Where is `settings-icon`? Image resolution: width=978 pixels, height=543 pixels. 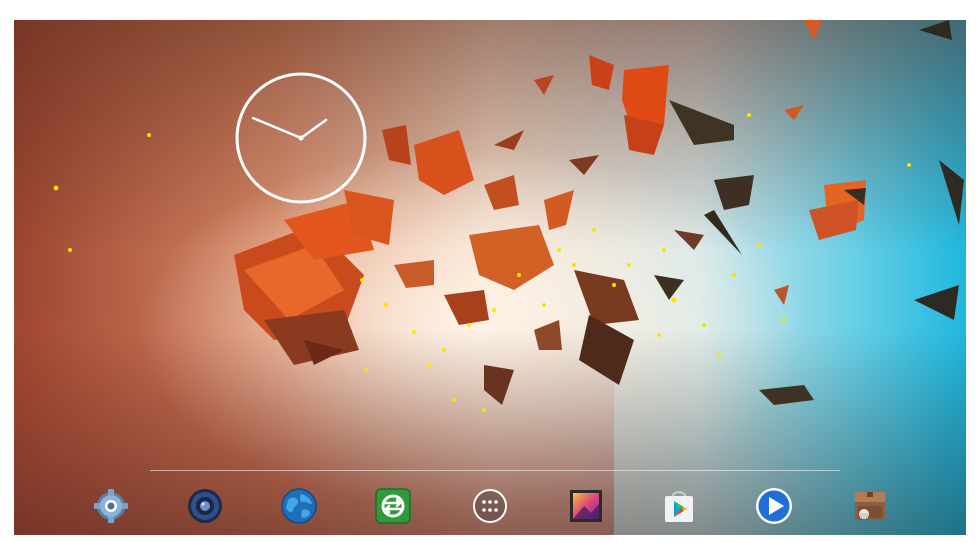 settings-icon is located at coordinates (111, 506).